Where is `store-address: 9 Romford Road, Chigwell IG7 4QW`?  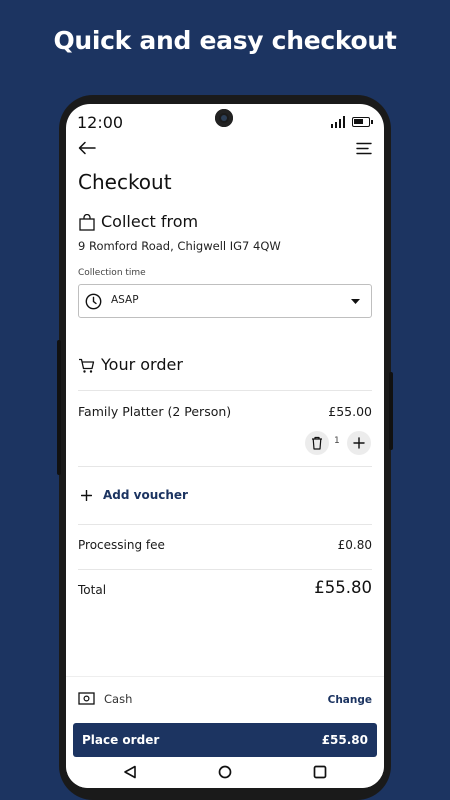
store-address: 9 Romford Road, Chigwell IG7 4QW is located at coordinates (179, 246).